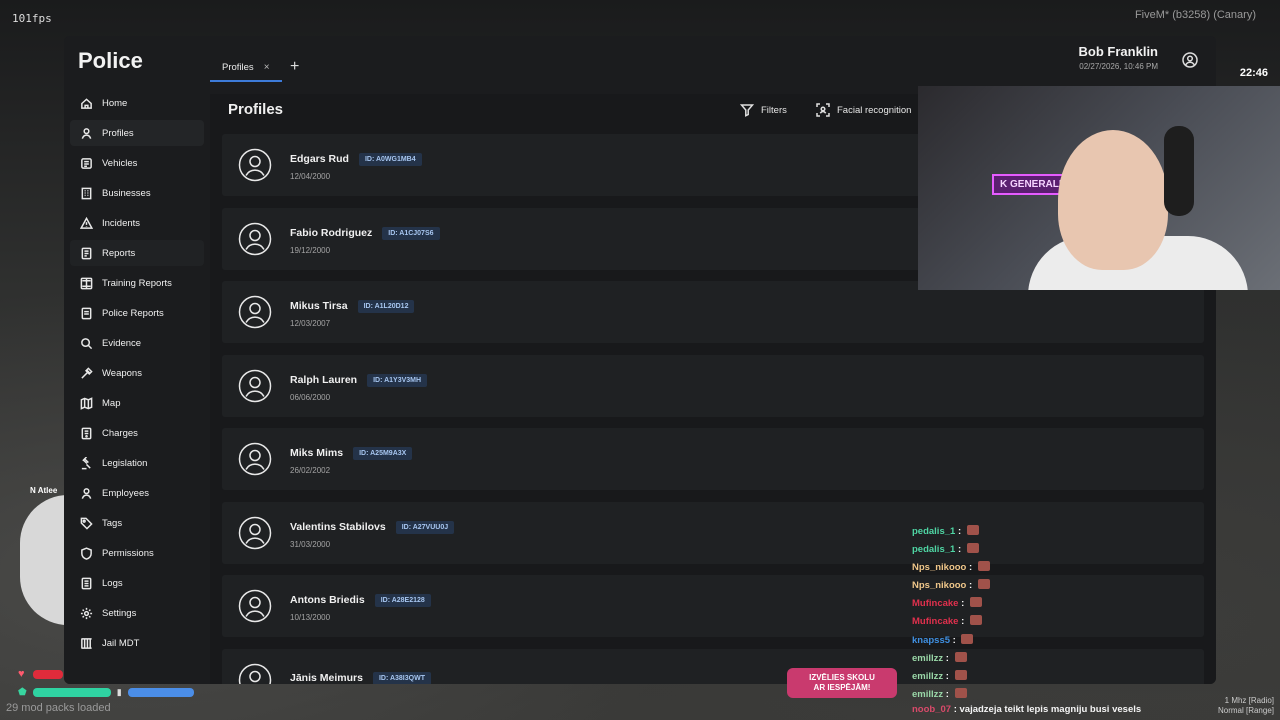 This screenshot has width=1280, height=720. Describe the element at coordinates (327, 600) in the screenshot. I see `profile-name: Antons Briedis` at that location.